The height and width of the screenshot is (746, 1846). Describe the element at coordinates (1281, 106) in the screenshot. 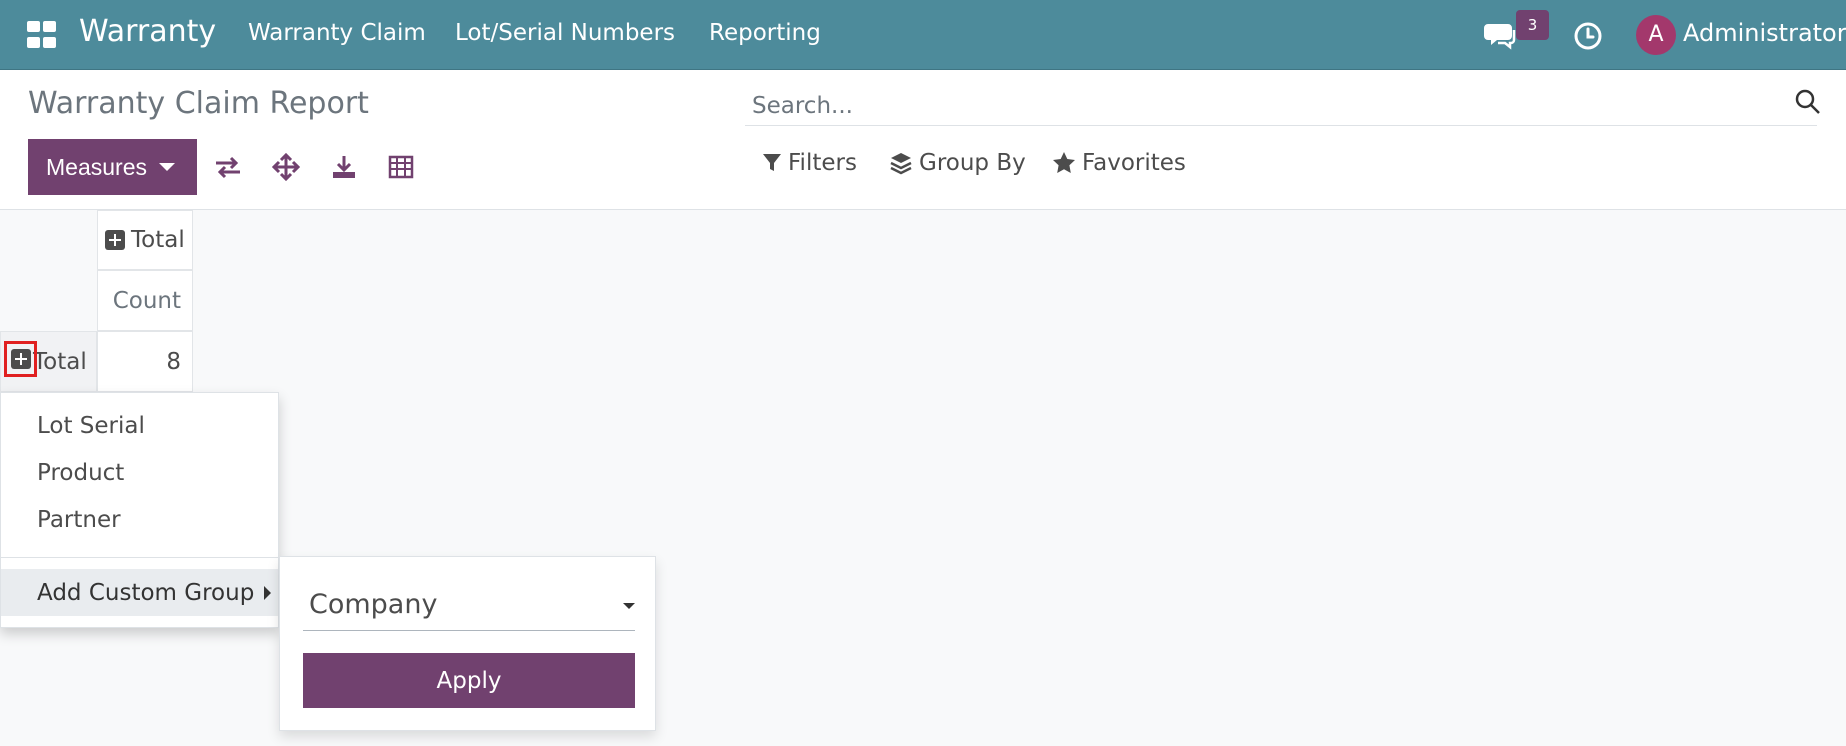

I see `search-input` at that location.